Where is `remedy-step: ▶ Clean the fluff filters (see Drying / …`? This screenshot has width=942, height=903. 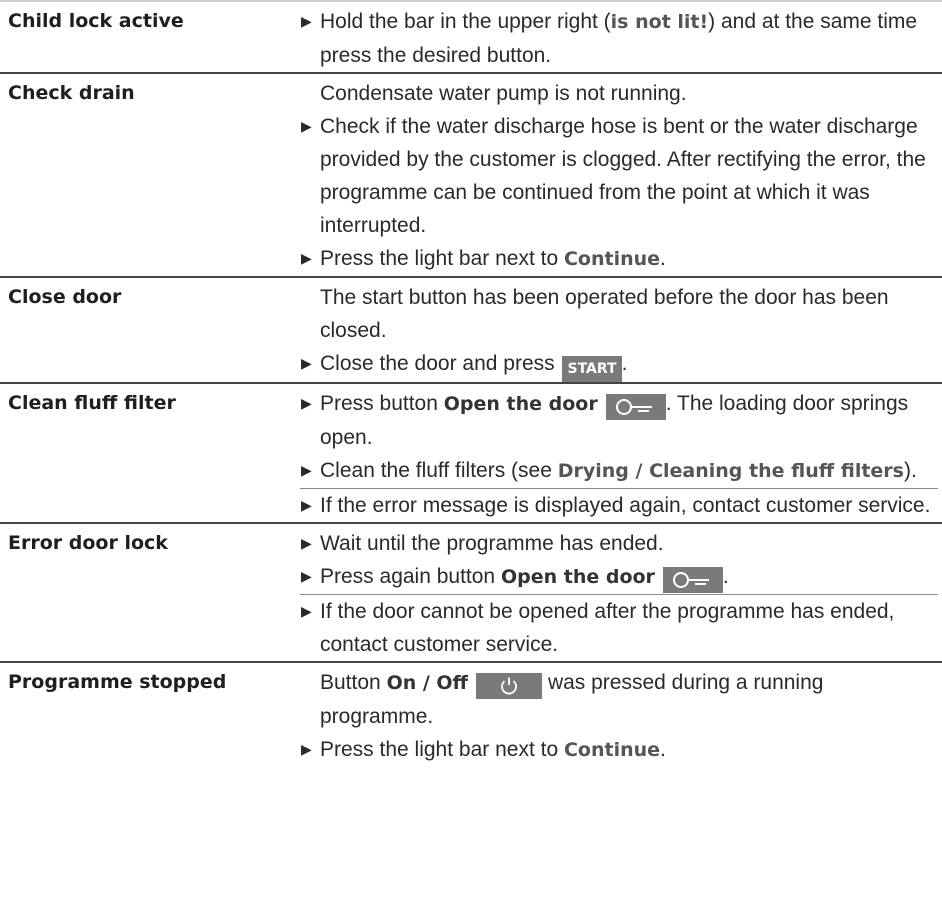 remedy-step: ▶ Clean the fluff filters (see Drying / … is located at coordinates (619, 471).